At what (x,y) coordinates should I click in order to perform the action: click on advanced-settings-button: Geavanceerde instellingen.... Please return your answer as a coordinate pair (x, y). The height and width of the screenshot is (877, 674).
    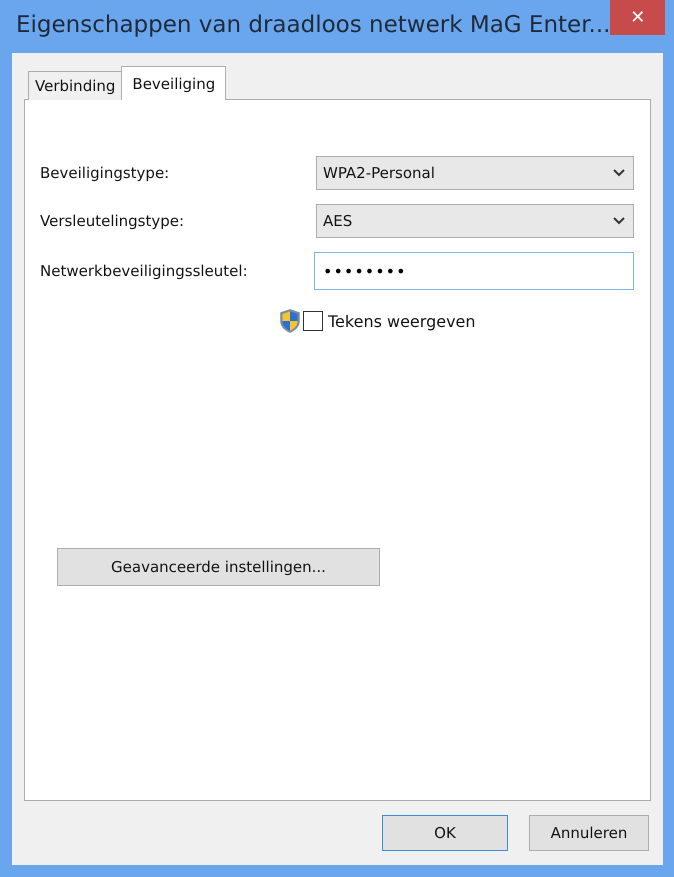
    Looking at the image, I should click on (218, 567).